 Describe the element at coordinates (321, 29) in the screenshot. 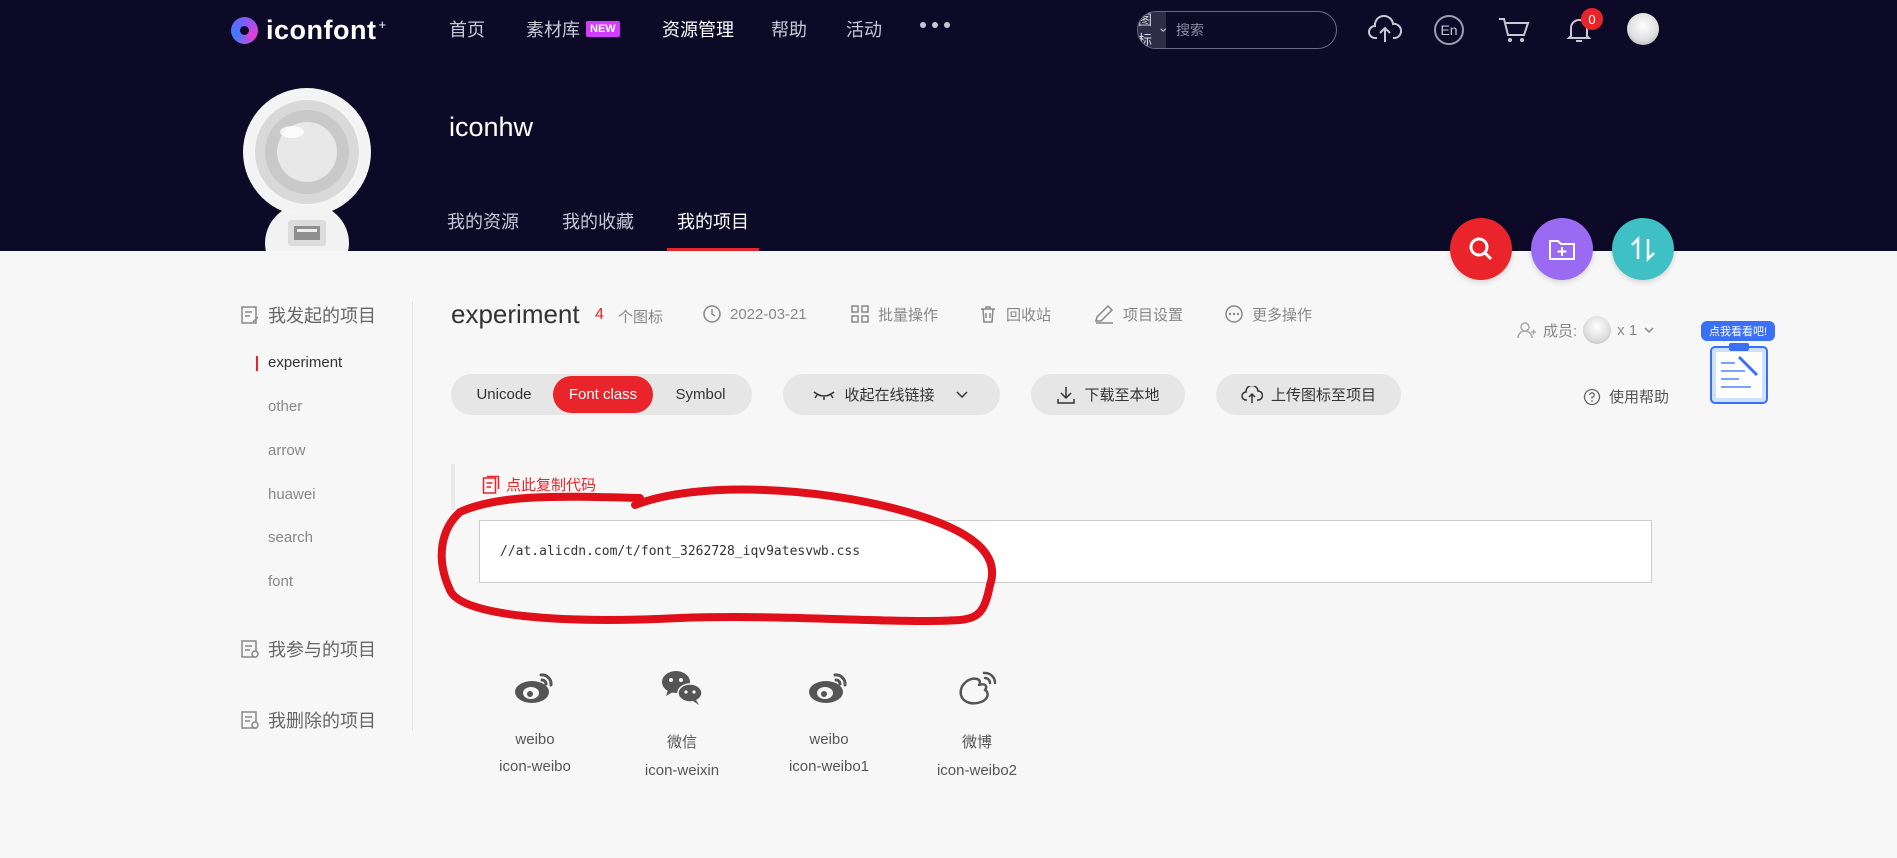

I see `brand-name: iconfont` at that location.